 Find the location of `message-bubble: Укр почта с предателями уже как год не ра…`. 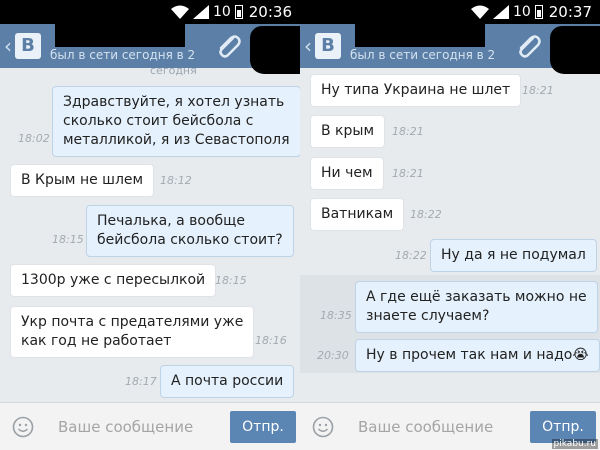

message-bubble: Укр почта с предателями уже как год не ра… is located at coordinates (132, 332).